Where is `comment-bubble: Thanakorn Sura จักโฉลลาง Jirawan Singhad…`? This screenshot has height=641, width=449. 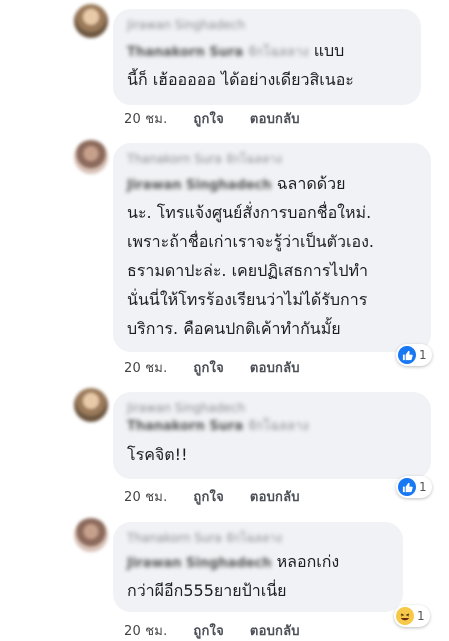
comment-bubble: Thanakorn Sura จักโฉลลาง Jirawan Singhad… is located at coordinates (258, 567).